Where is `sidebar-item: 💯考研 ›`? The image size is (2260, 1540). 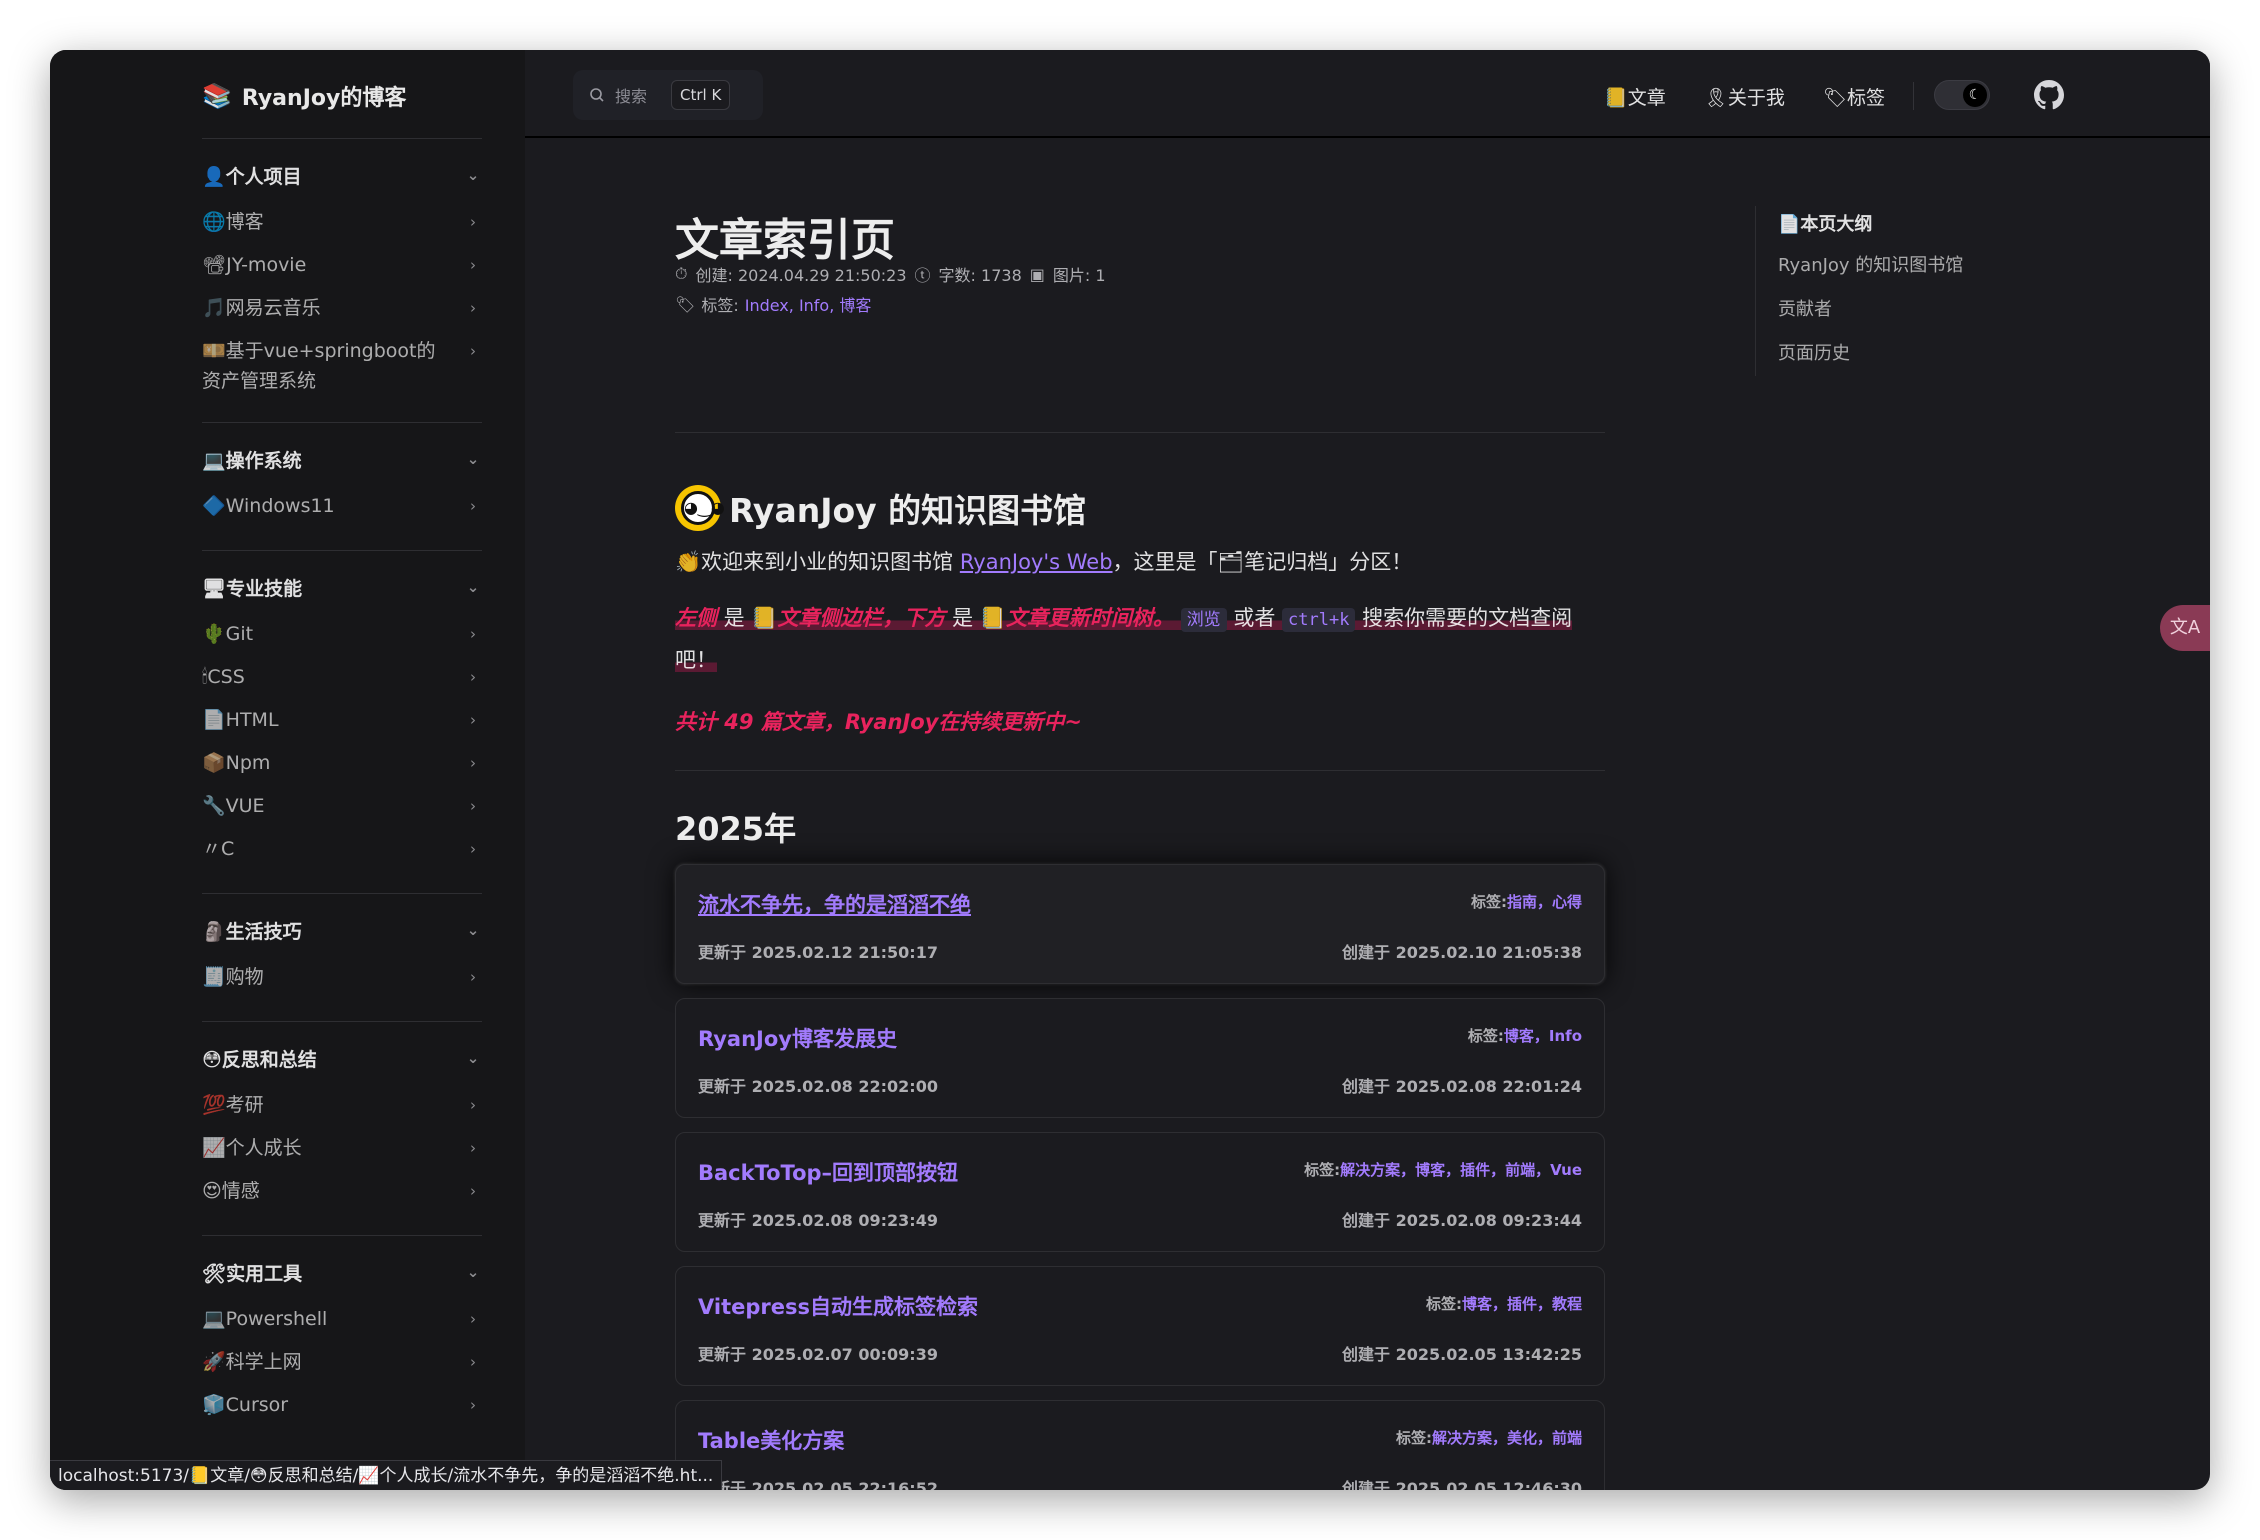
sidebar-item: 💯考研 › is located at coordinates (342, 1101).